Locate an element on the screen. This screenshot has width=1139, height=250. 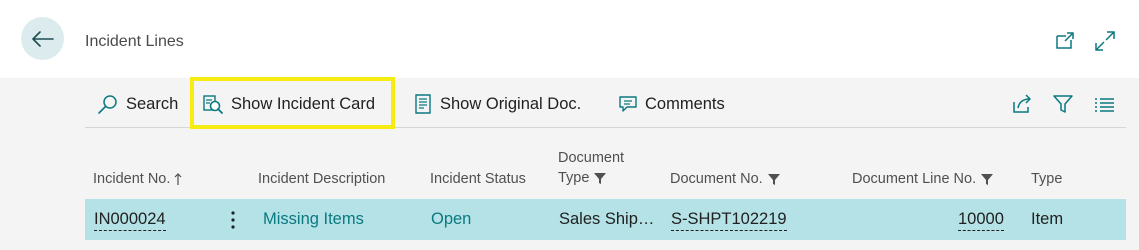
column-header-type: Type is located at coordinates (1046, 179).